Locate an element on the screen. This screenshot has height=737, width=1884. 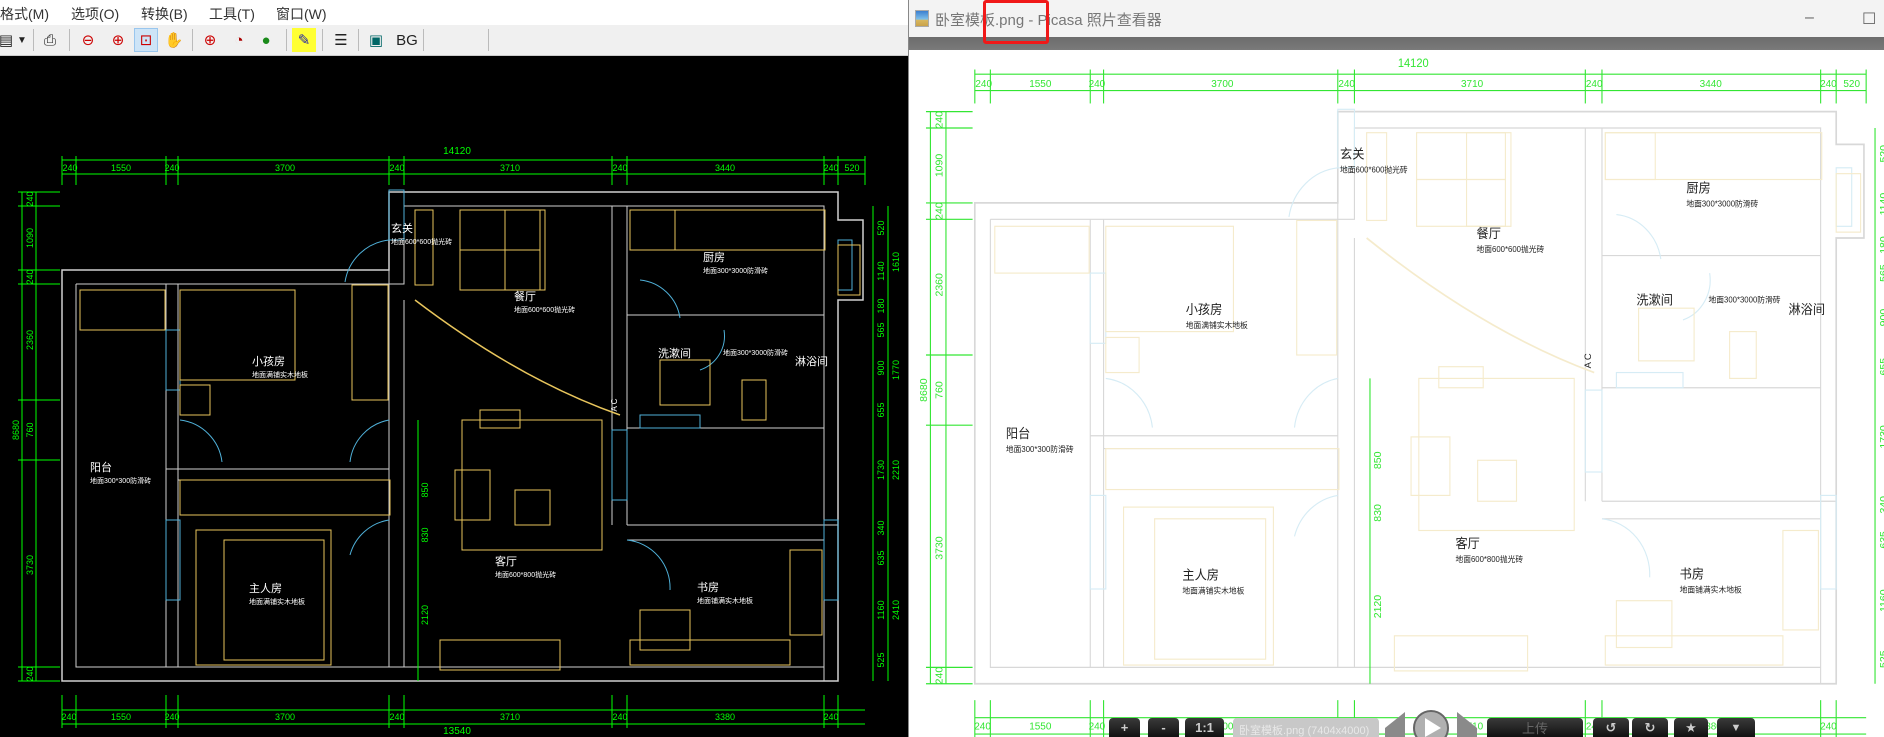
dim-right-label: 565 is located at coordinates (1881, 273).